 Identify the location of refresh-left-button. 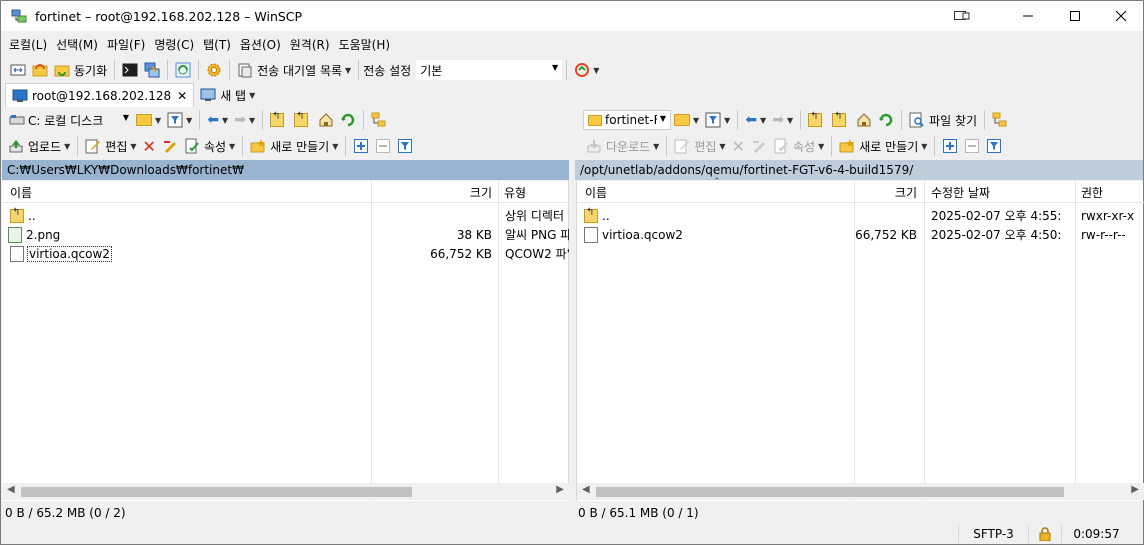
(348, 120).